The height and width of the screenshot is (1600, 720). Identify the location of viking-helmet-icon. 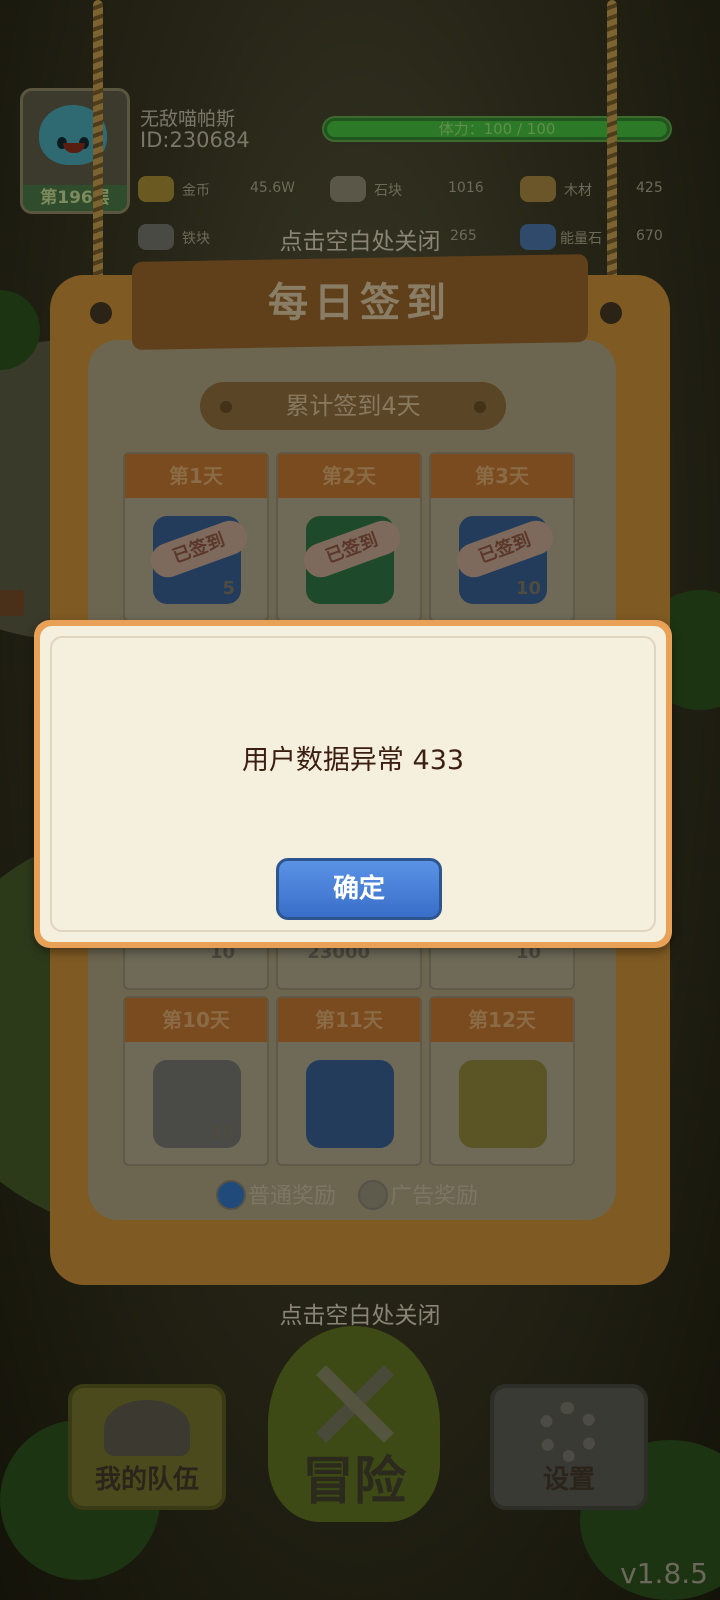
(147, 1428).